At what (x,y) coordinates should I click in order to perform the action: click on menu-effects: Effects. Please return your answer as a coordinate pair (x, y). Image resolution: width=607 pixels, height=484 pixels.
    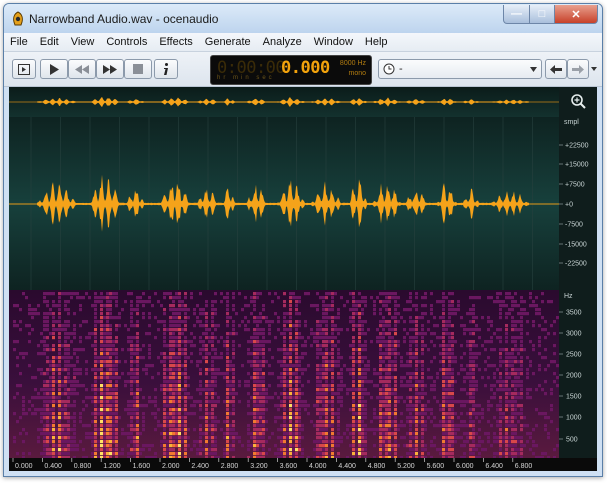
    Looking at the image, I should click on (175, 42).